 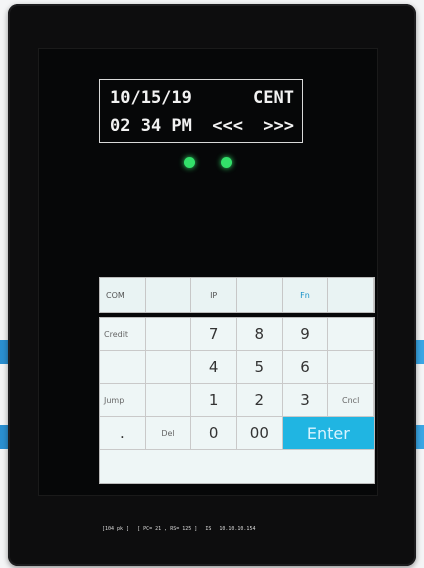 I want to click on function-bar: COM IP Fn, so click(x=237, y=295).